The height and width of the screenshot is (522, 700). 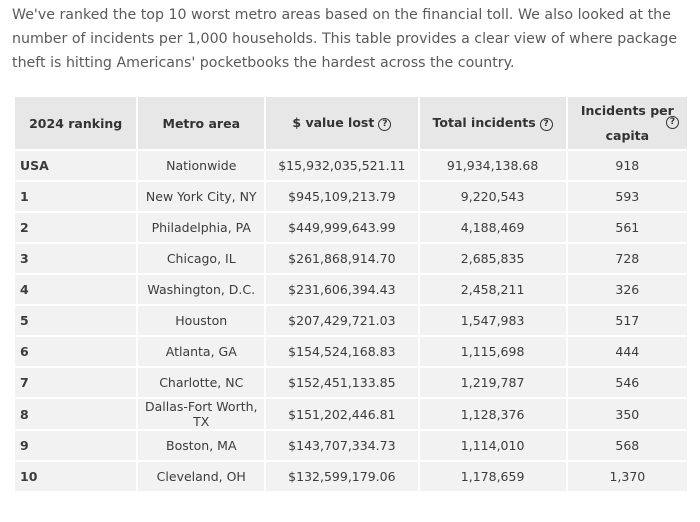 I want to click on table-row: 9 Boston, MA $143,707,334.73 1,114,010 568, so click(x=351, y=445).